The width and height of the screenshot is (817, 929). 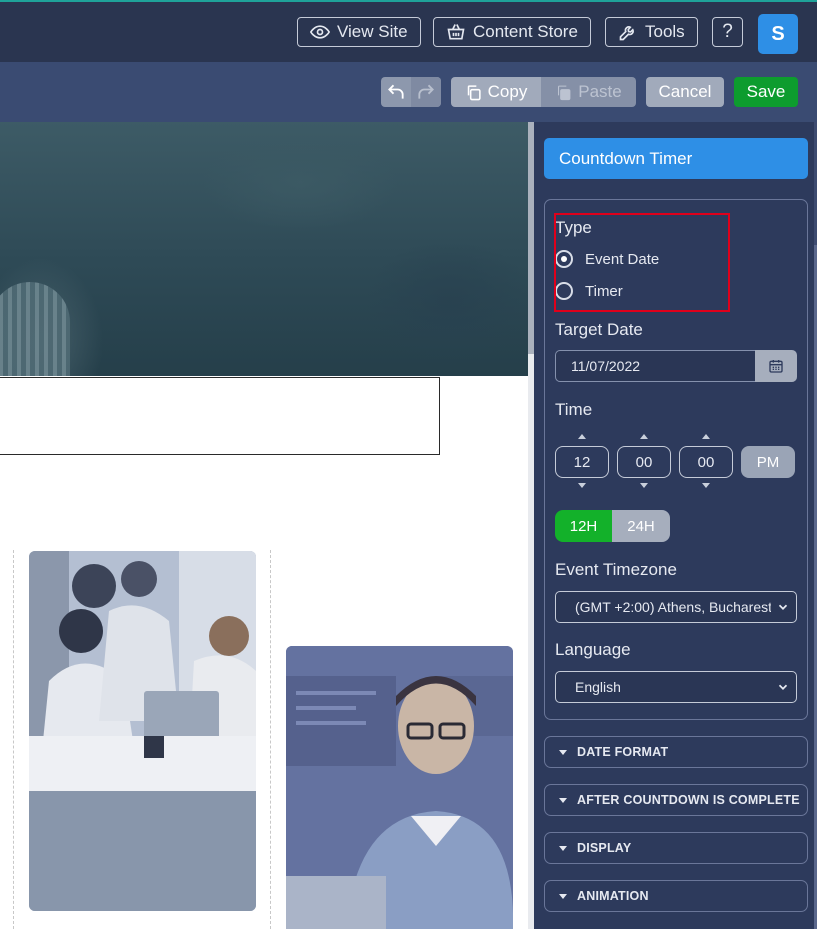 I want to click on paste-icon, so click(x=564, y=92).